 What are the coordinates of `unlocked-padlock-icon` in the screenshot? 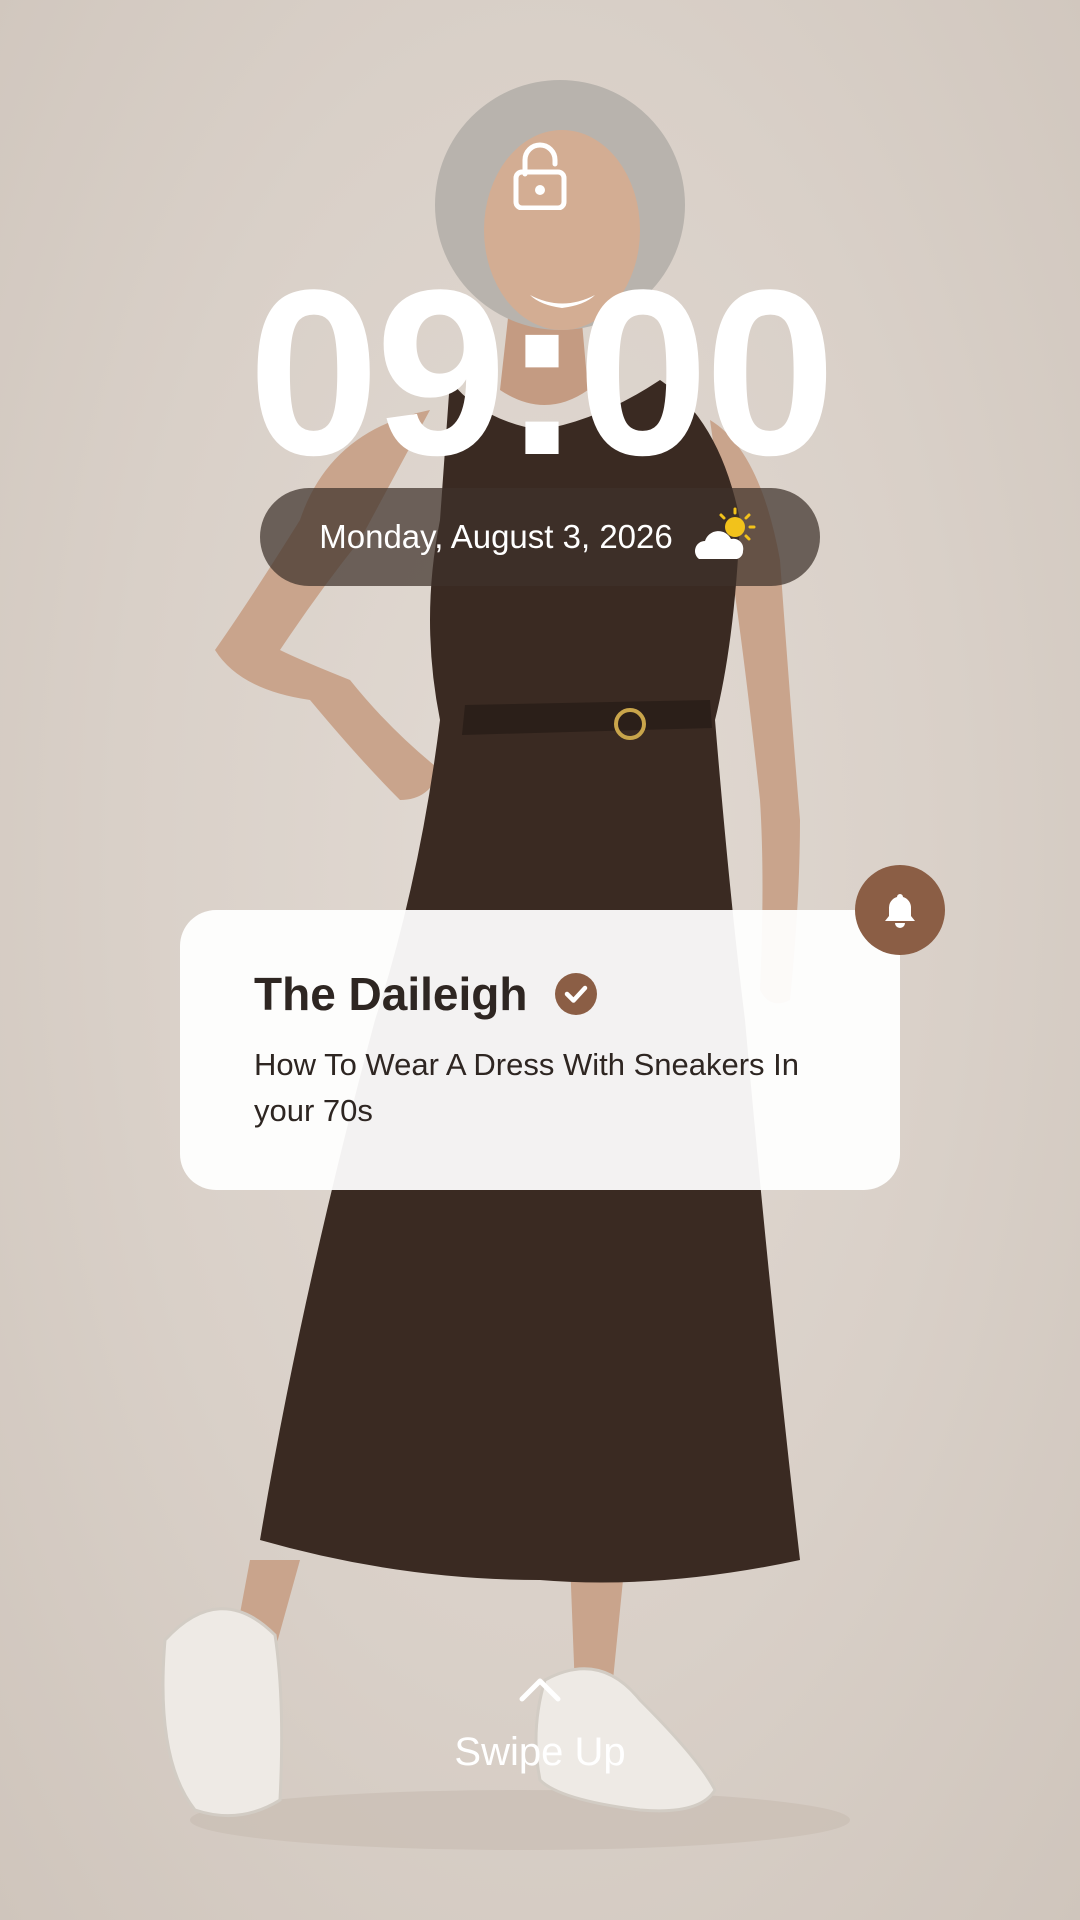 It's located at (540, 176).